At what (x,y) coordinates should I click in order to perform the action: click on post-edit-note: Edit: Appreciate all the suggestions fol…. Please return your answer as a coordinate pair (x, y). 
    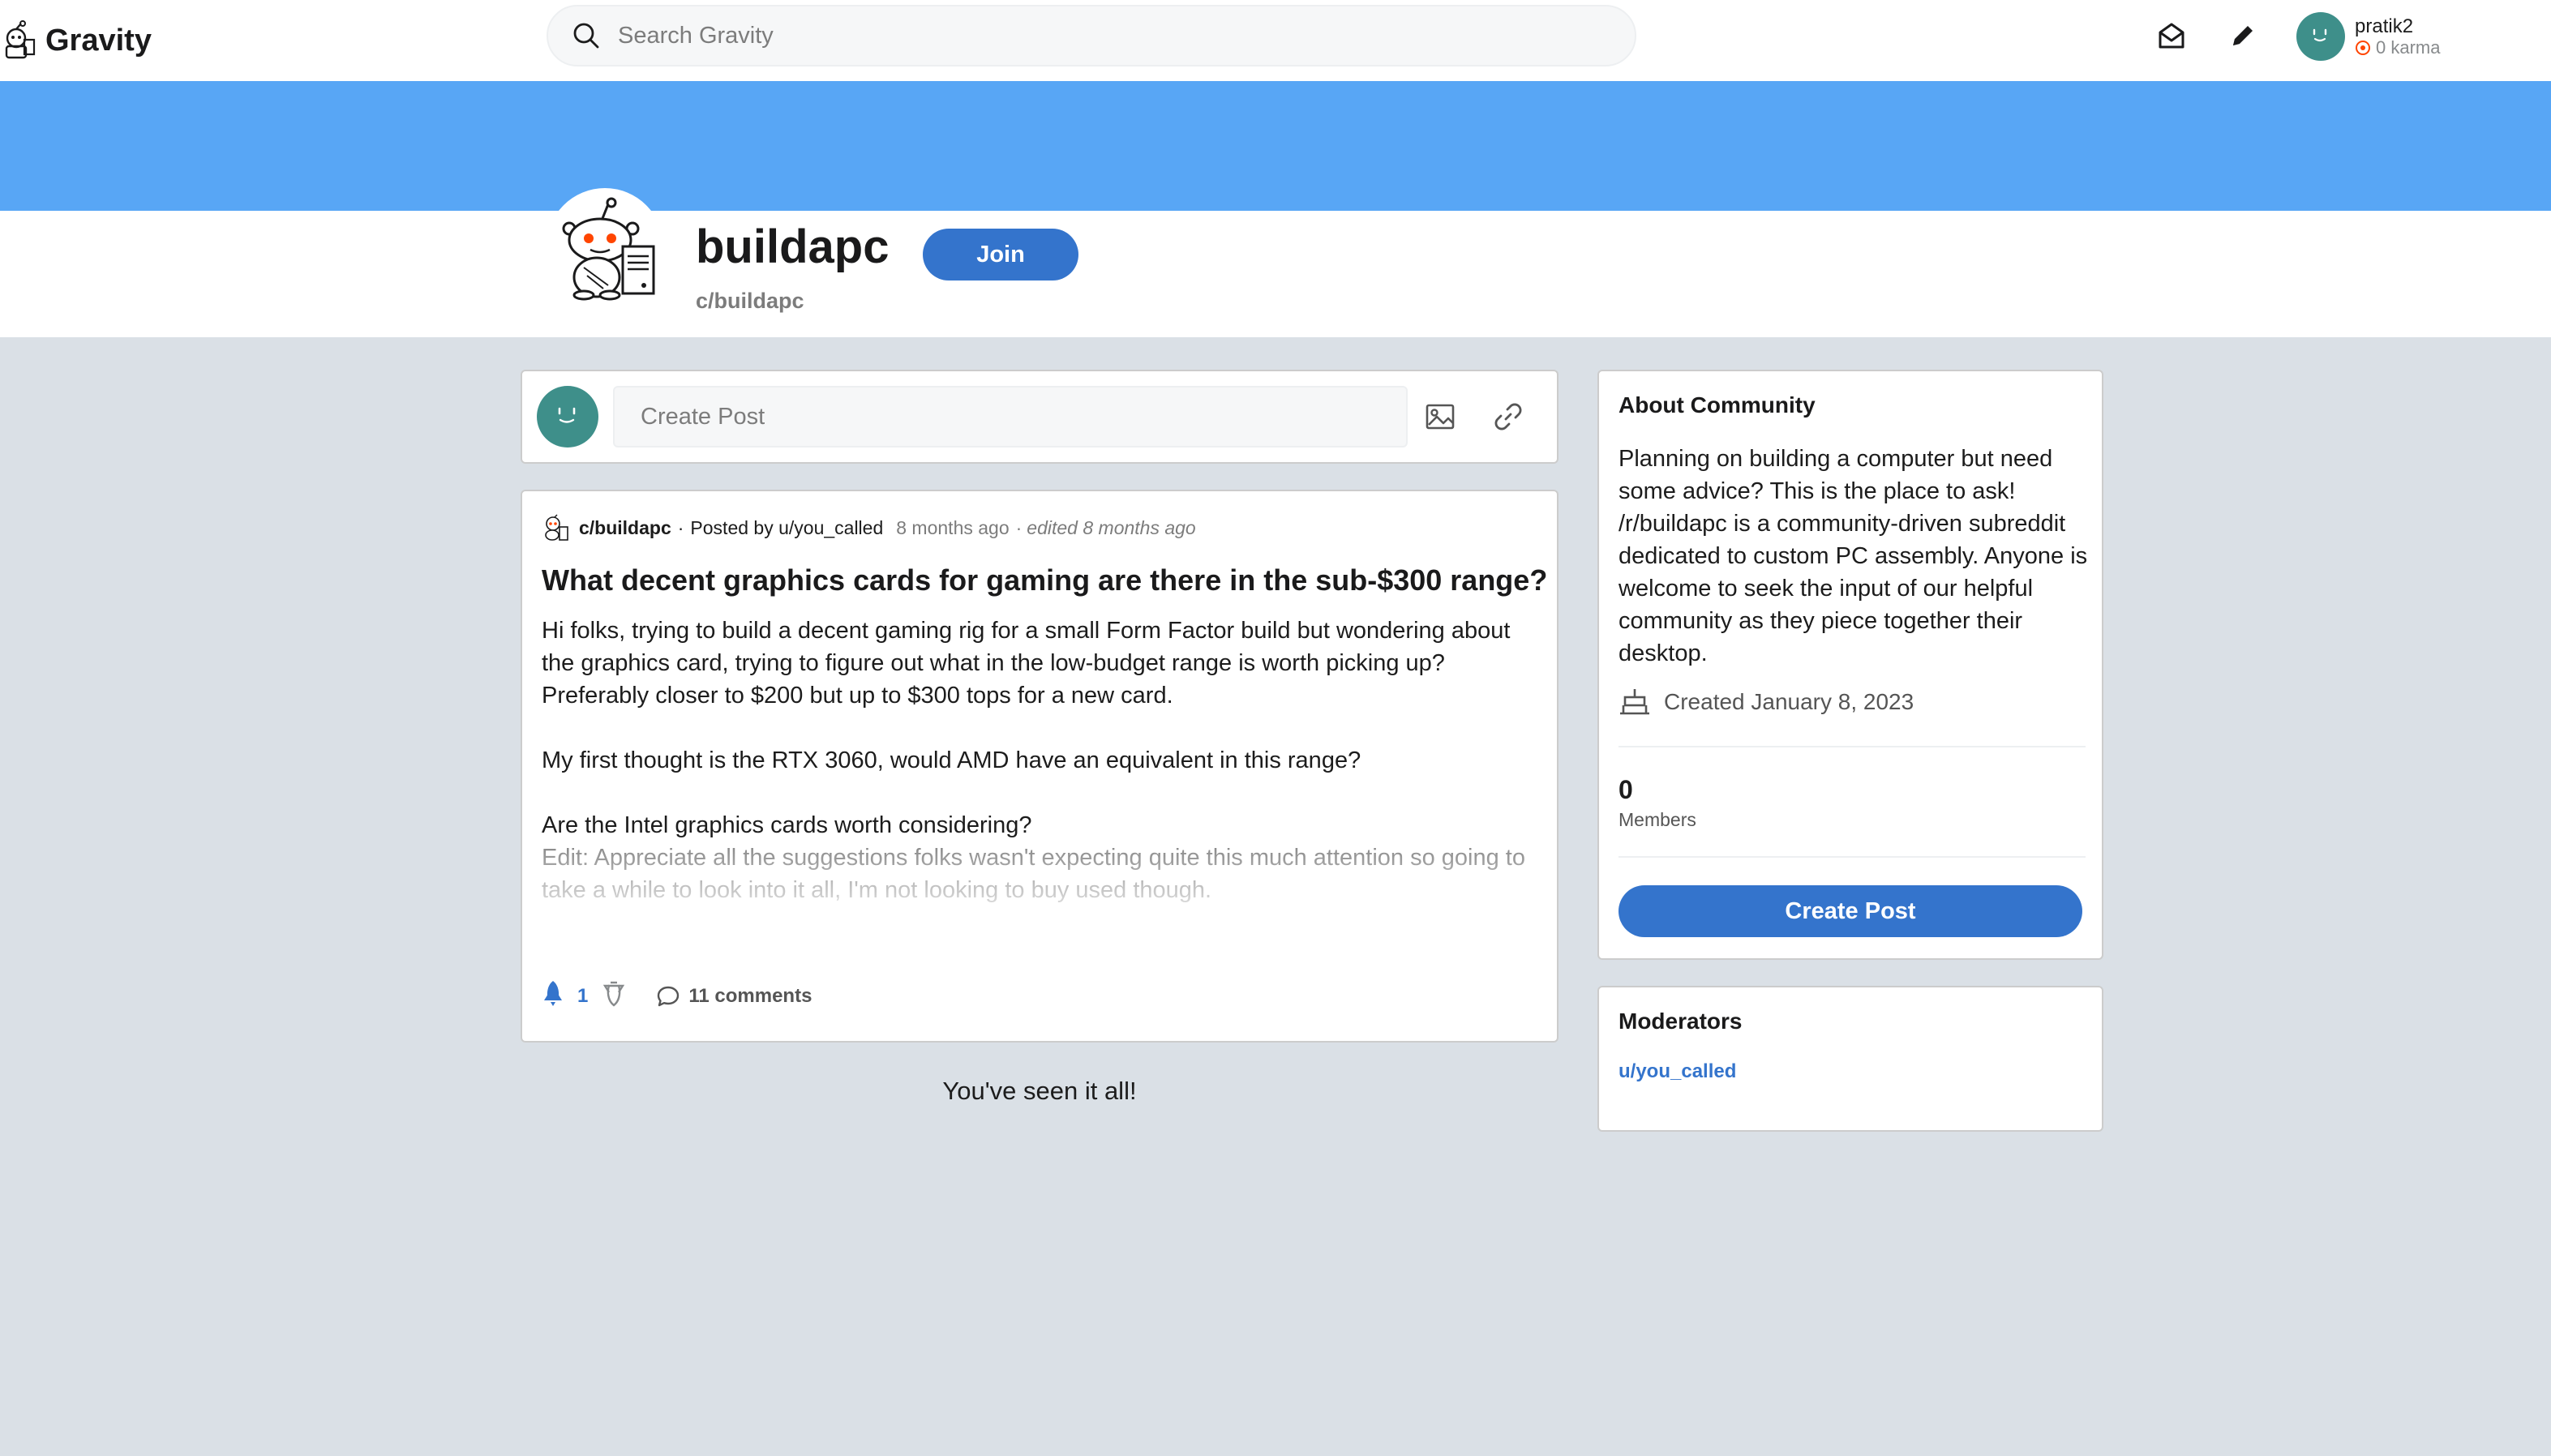
    Looking at the image, I should click on (1040, 874).